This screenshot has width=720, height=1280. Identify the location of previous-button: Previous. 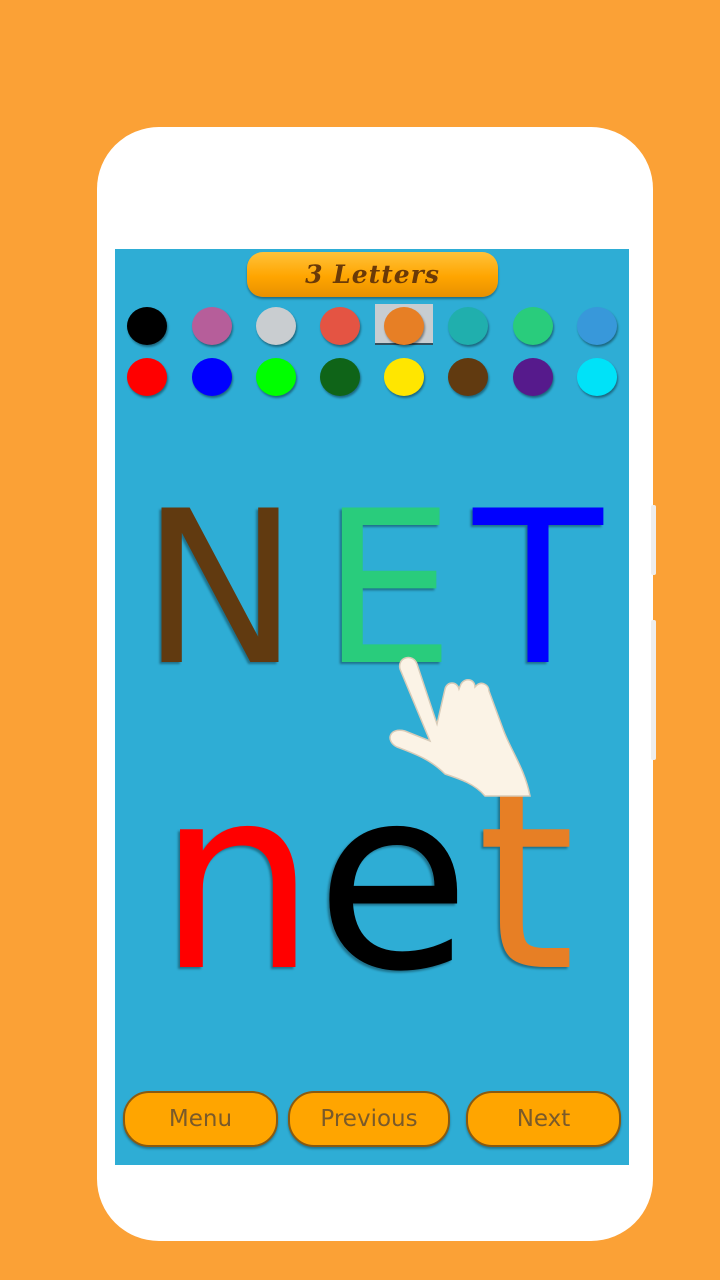
(369, 1119).